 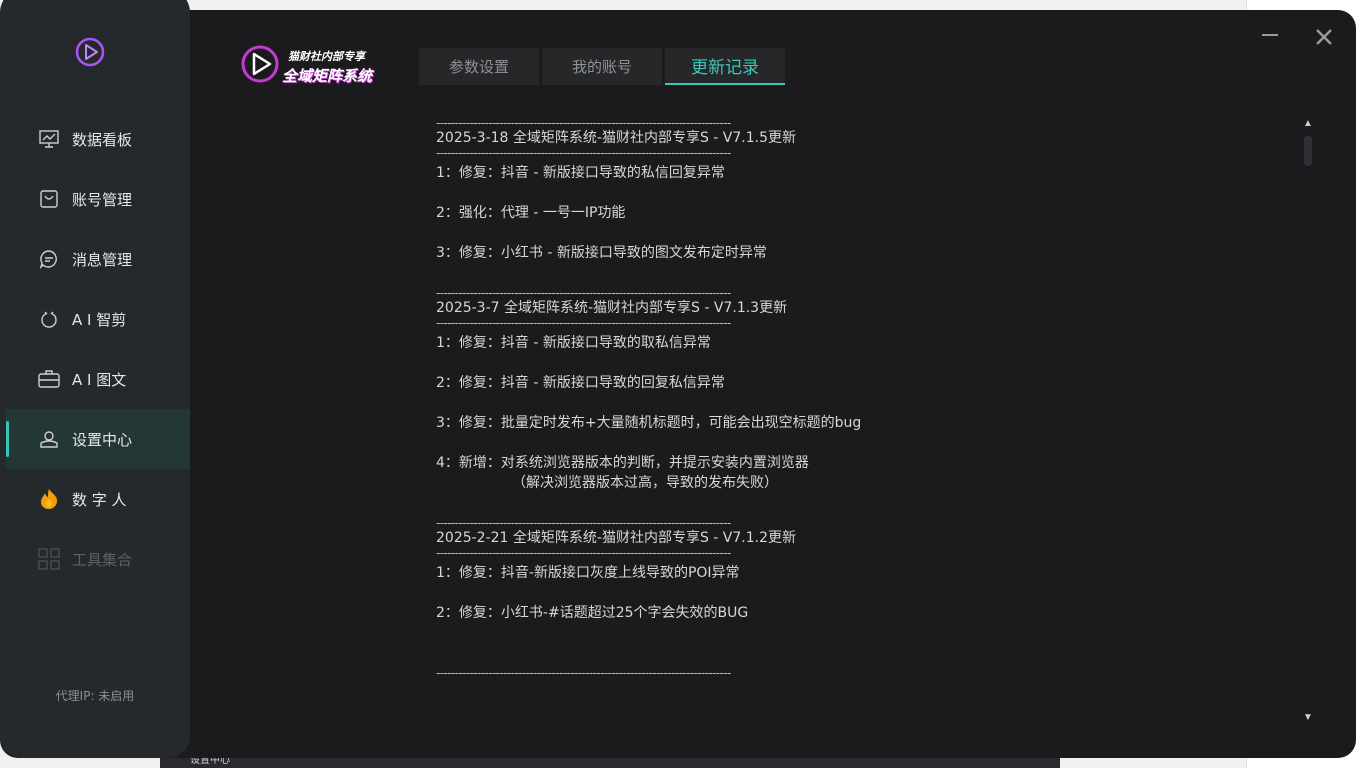 I want to click on sidebar-item-label: A I 智剪, so click(x=99, y=319).